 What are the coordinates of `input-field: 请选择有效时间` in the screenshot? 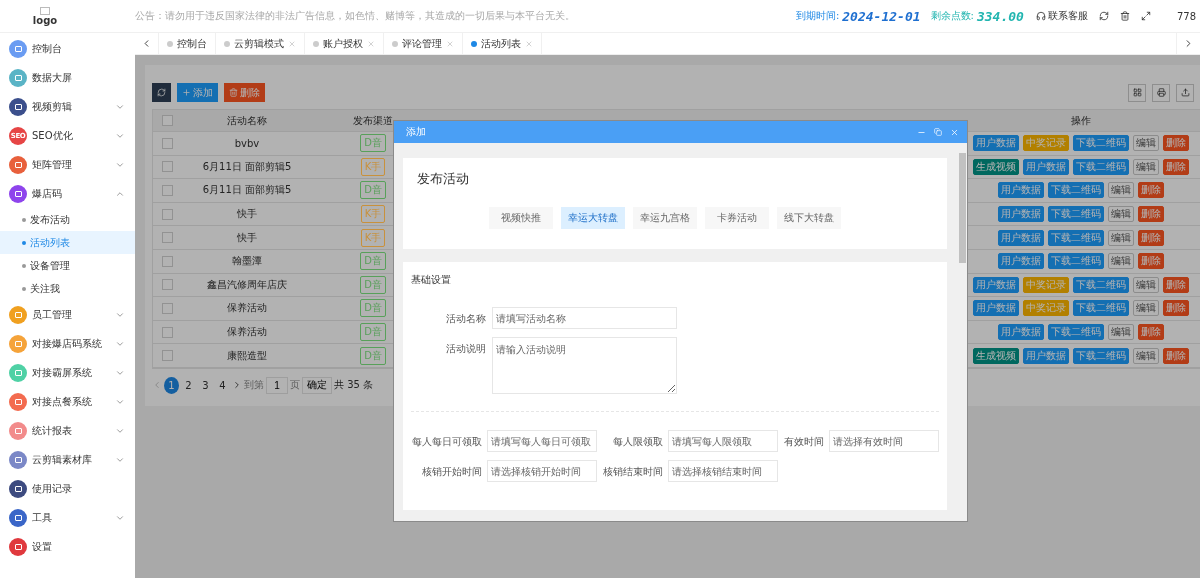 It's located at (884, 441).